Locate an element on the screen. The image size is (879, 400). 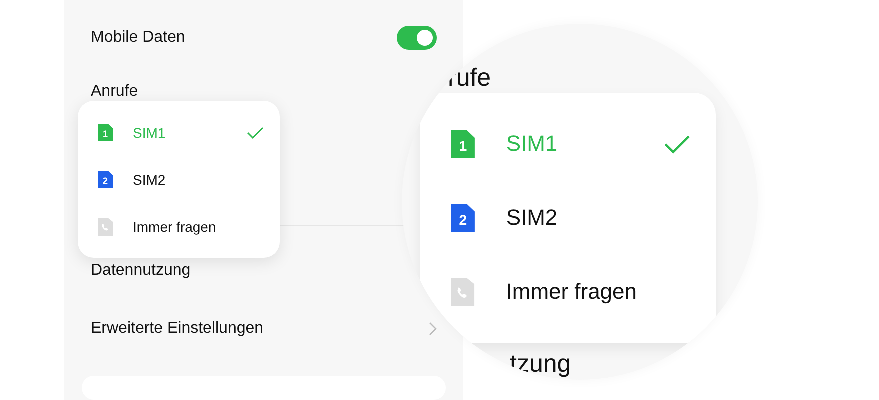
toggle-switch is located at coordinates (417, 38).